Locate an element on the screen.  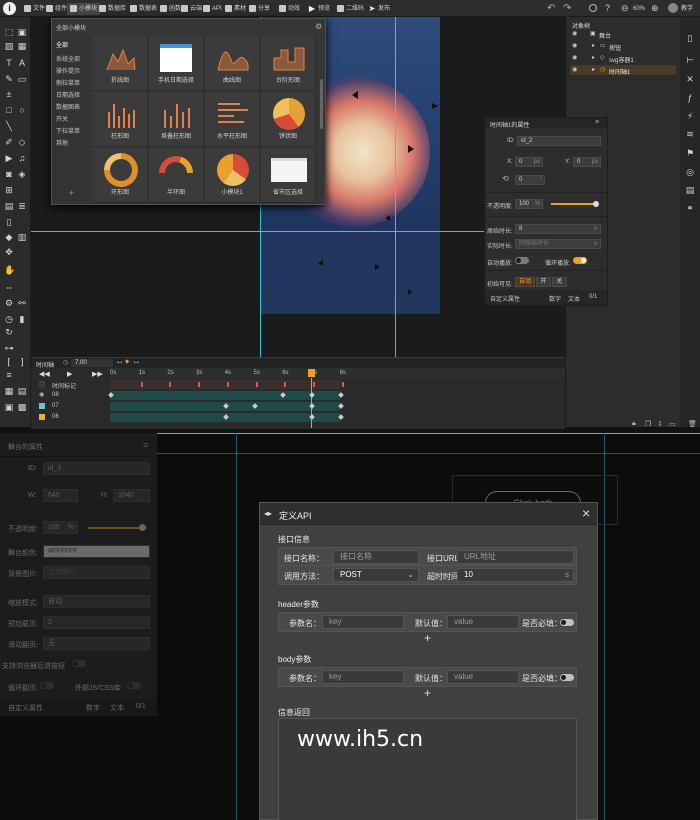
method-select: POST ⌄ is located at coordinates (376, 575).